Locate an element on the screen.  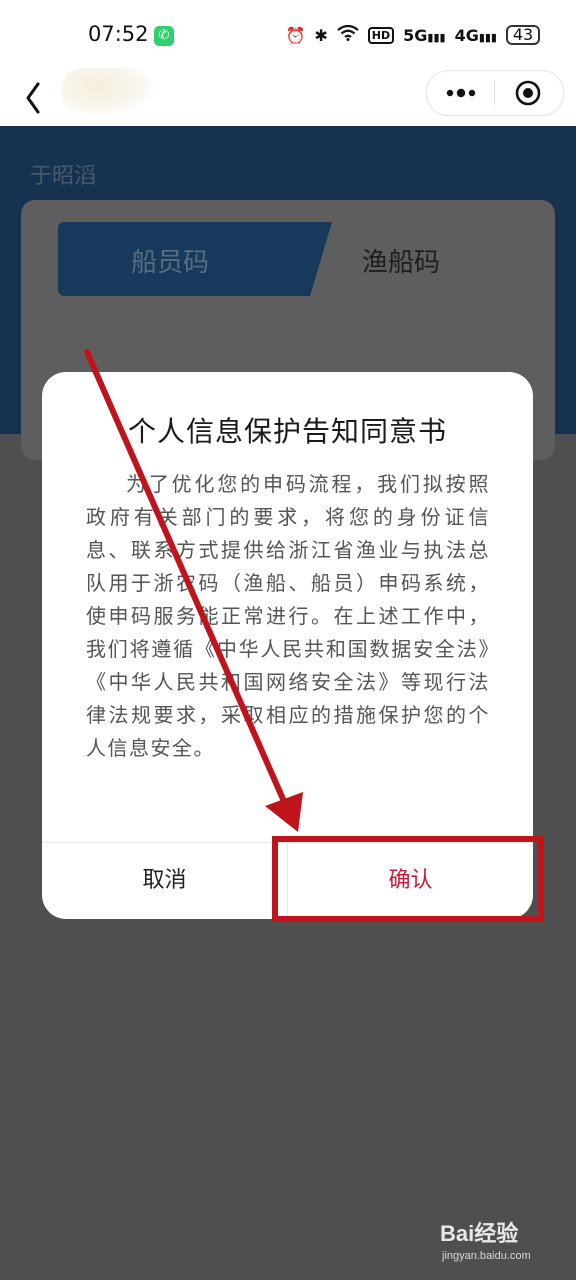
4g-label: 4G is located at coordinates (466, 35).